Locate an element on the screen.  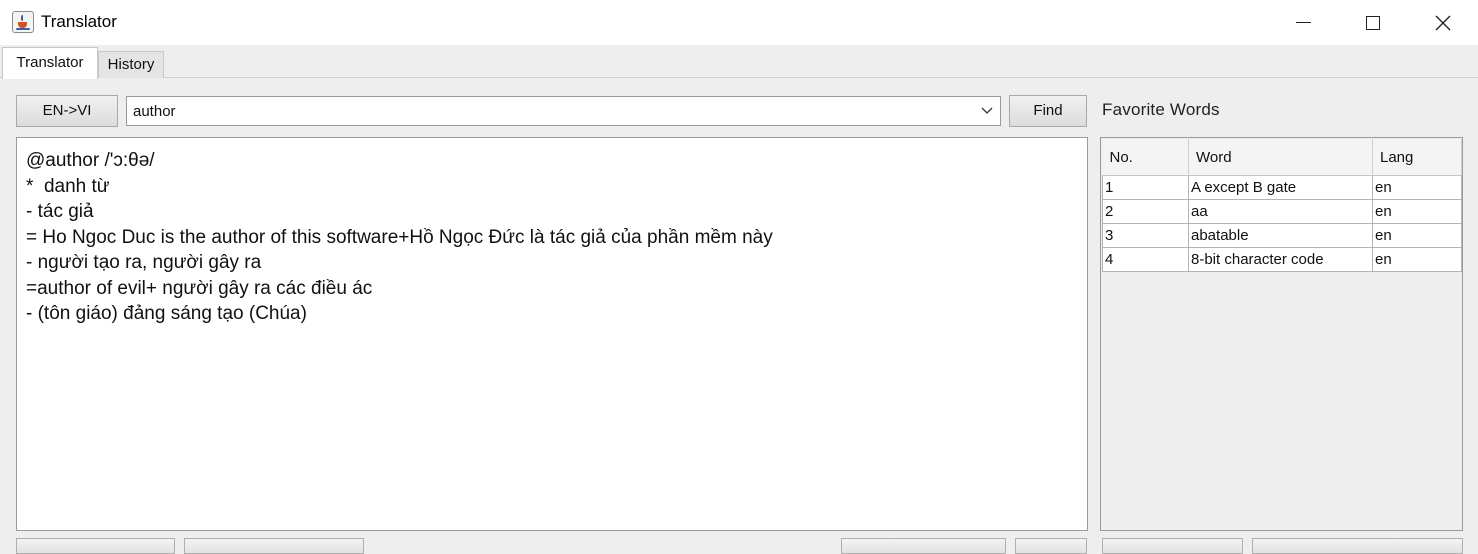
cell-word: 8-bit character code is located at coordinates (1280, 259).